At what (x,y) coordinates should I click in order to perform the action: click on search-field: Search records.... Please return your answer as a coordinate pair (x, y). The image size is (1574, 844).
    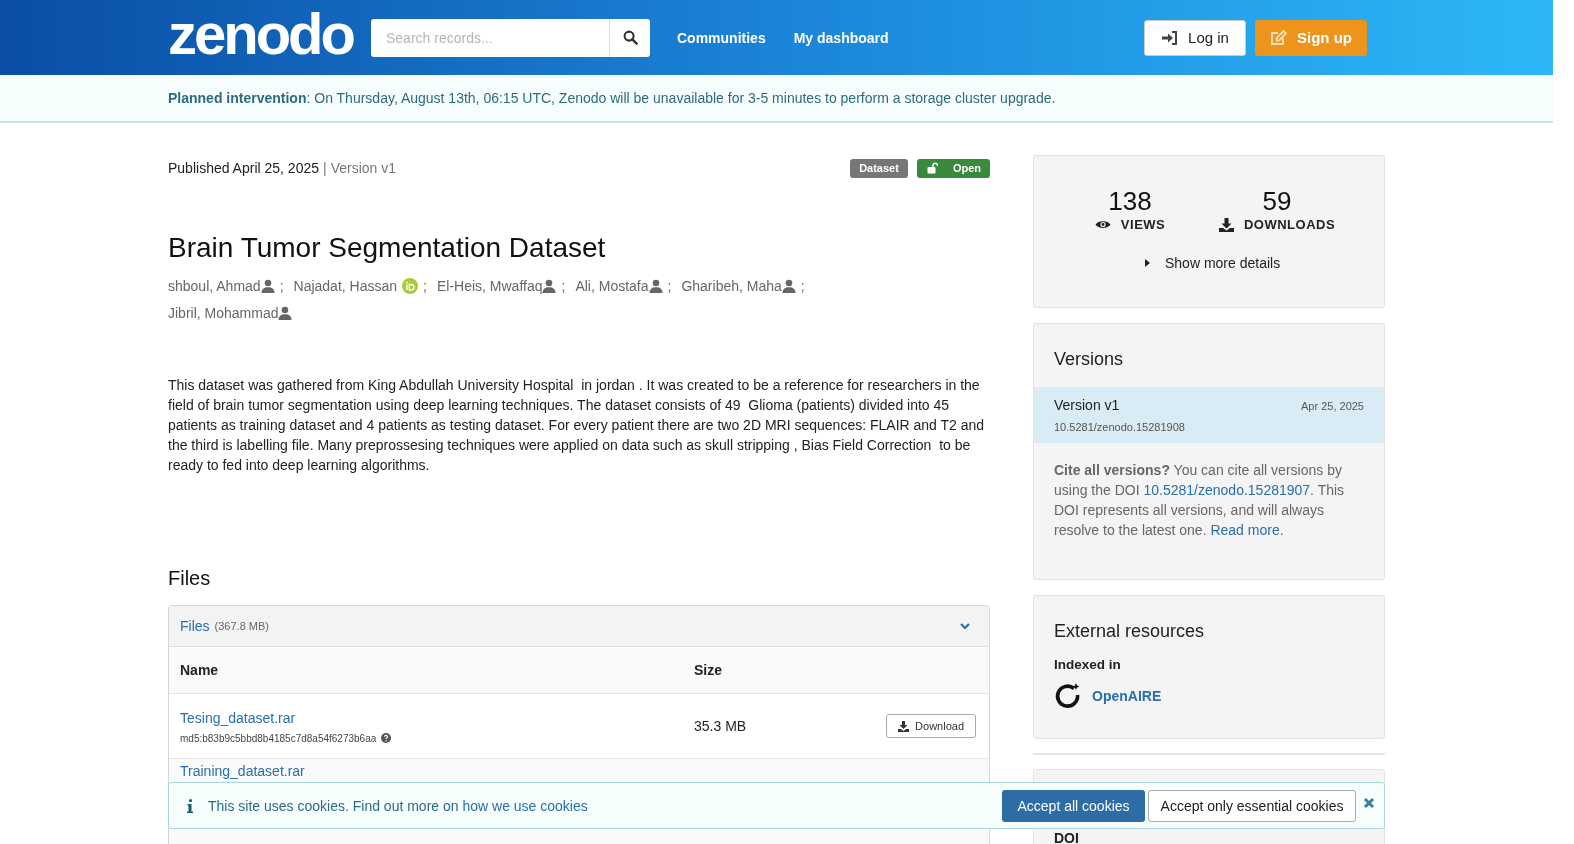
    Looking at the image, I should click on (490, 37).